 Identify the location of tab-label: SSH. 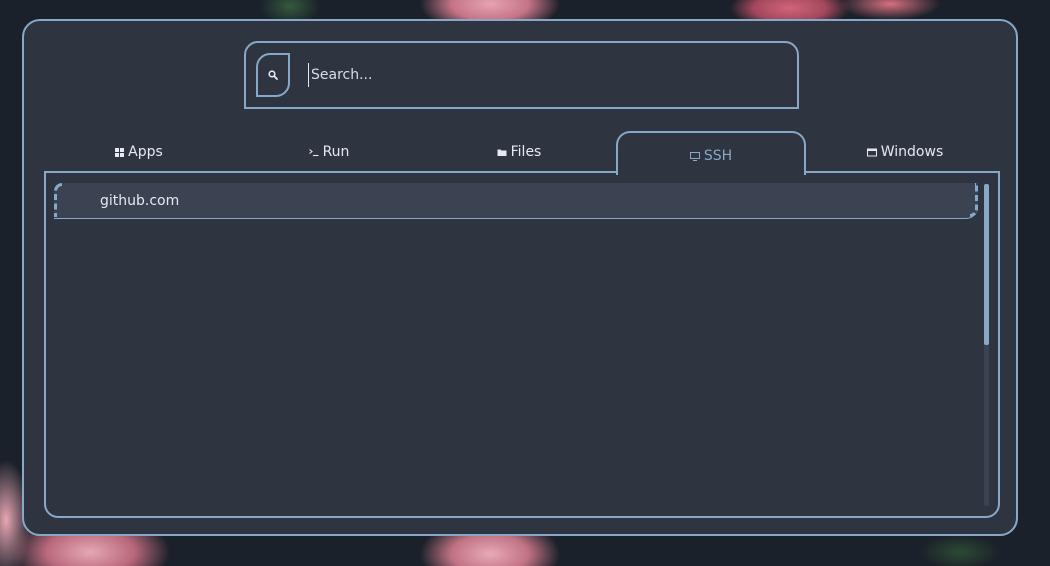
(718, 156).